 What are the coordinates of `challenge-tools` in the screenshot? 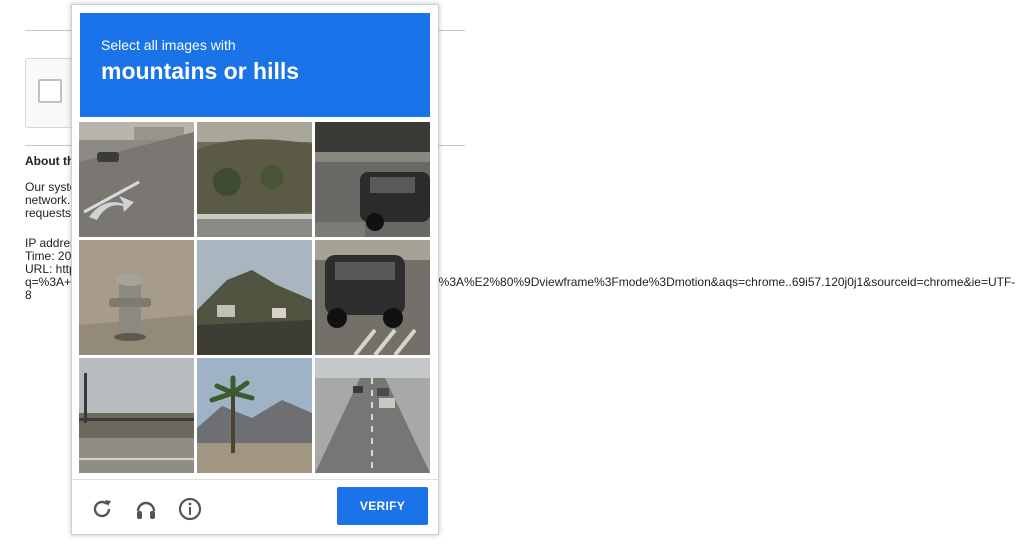 It's located at (146, 509).